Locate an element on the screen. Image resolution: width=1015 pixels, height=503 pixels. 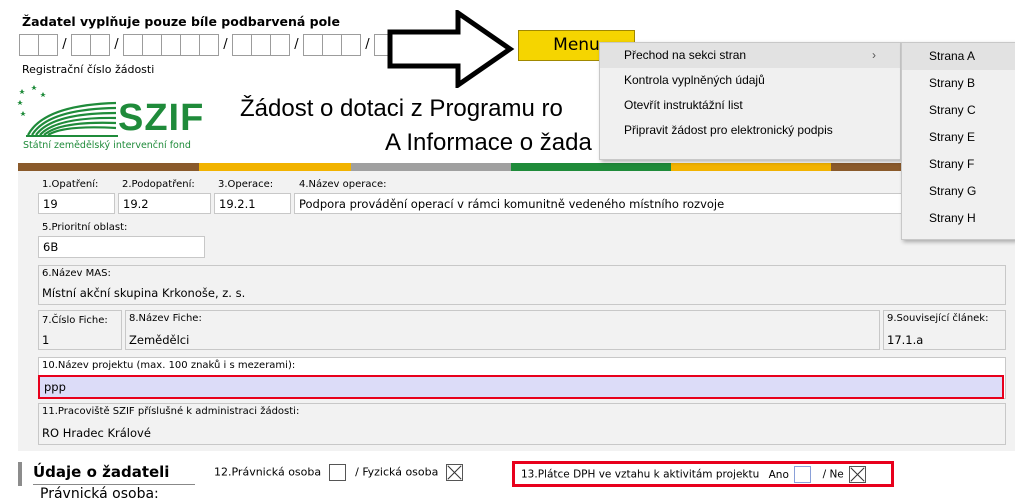
color-stripe-bar is located at coordinates (516, 167).